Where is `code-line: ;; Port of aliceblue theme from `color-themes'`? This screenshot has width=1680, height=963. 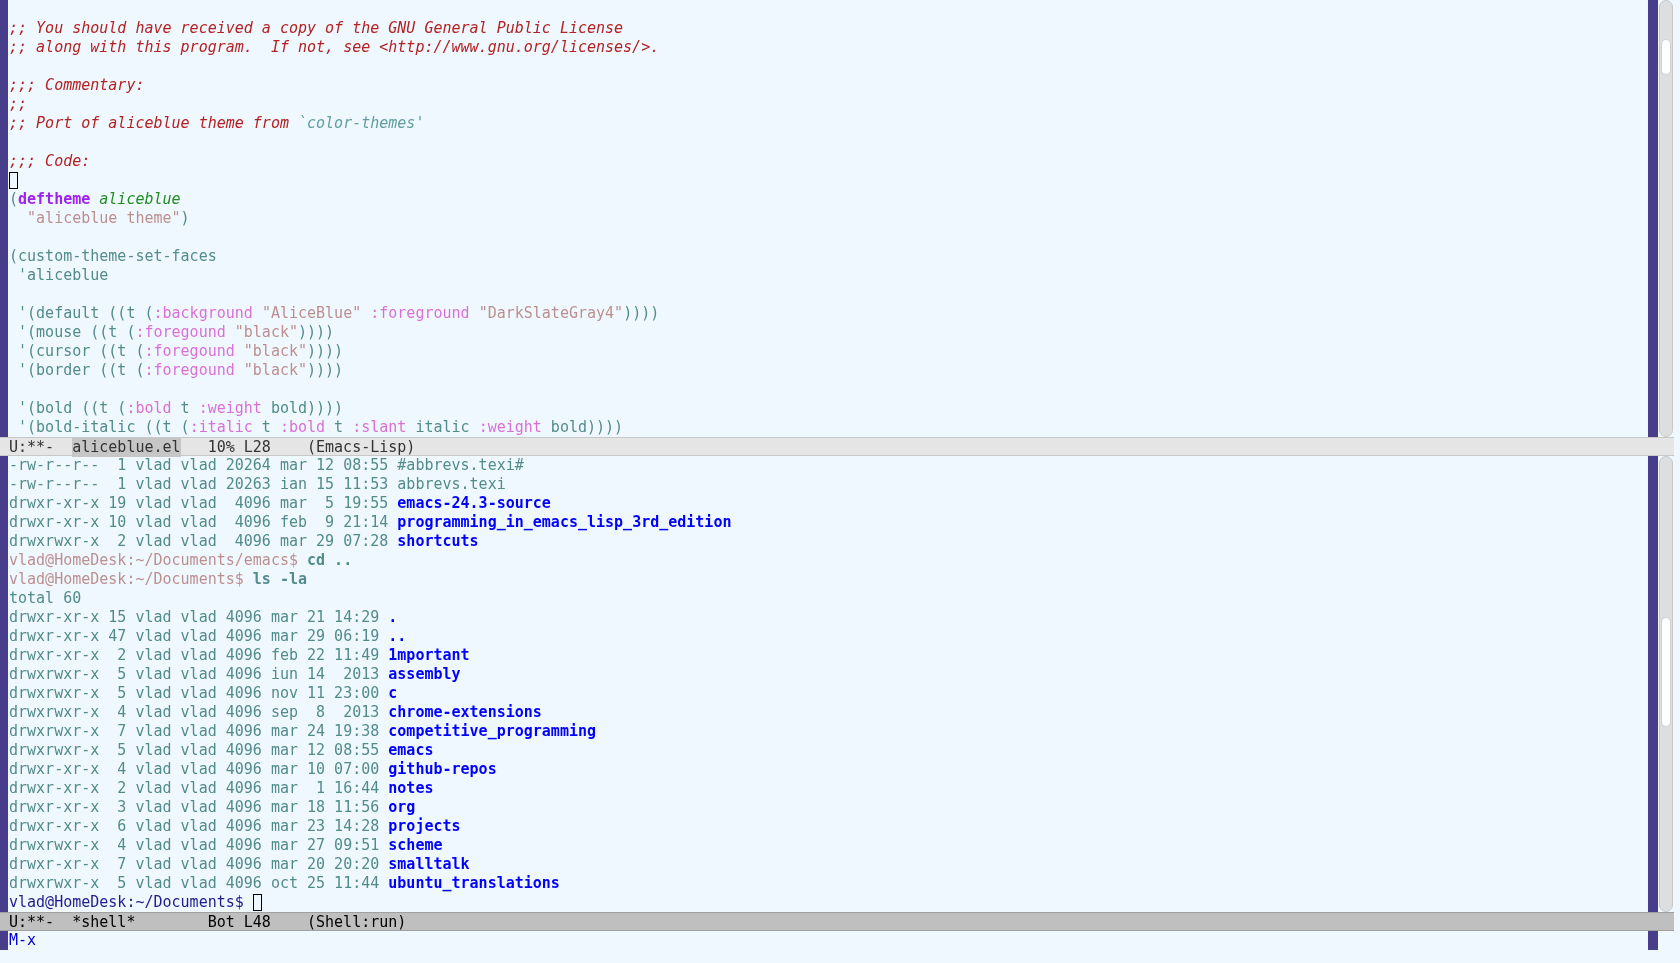 code-line: ;; Port of aliceblue theme from `color-themes' is located at coordinates (217, 123).